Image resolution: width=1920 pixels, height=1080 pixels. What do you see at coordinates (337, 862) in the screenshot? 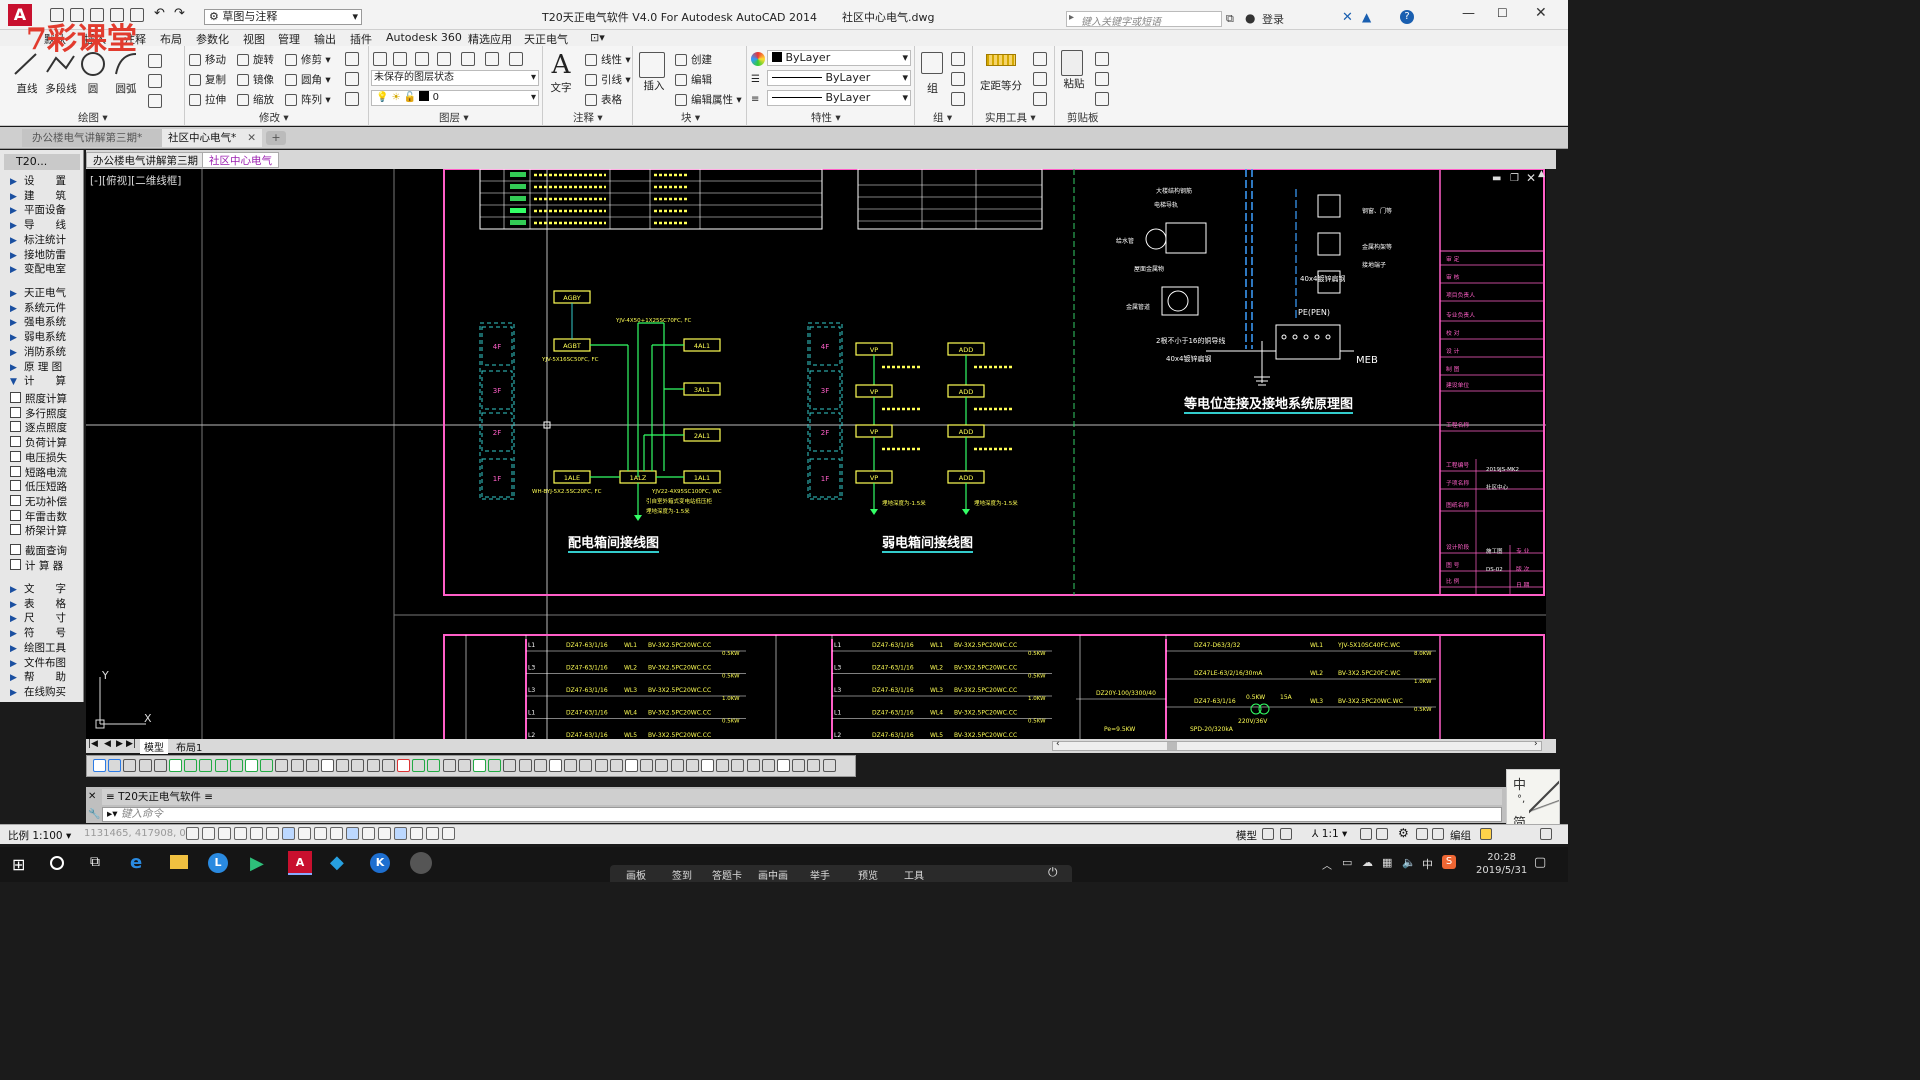
I see `app-diamond-icon: ◆` at bounding box center [337, 862].